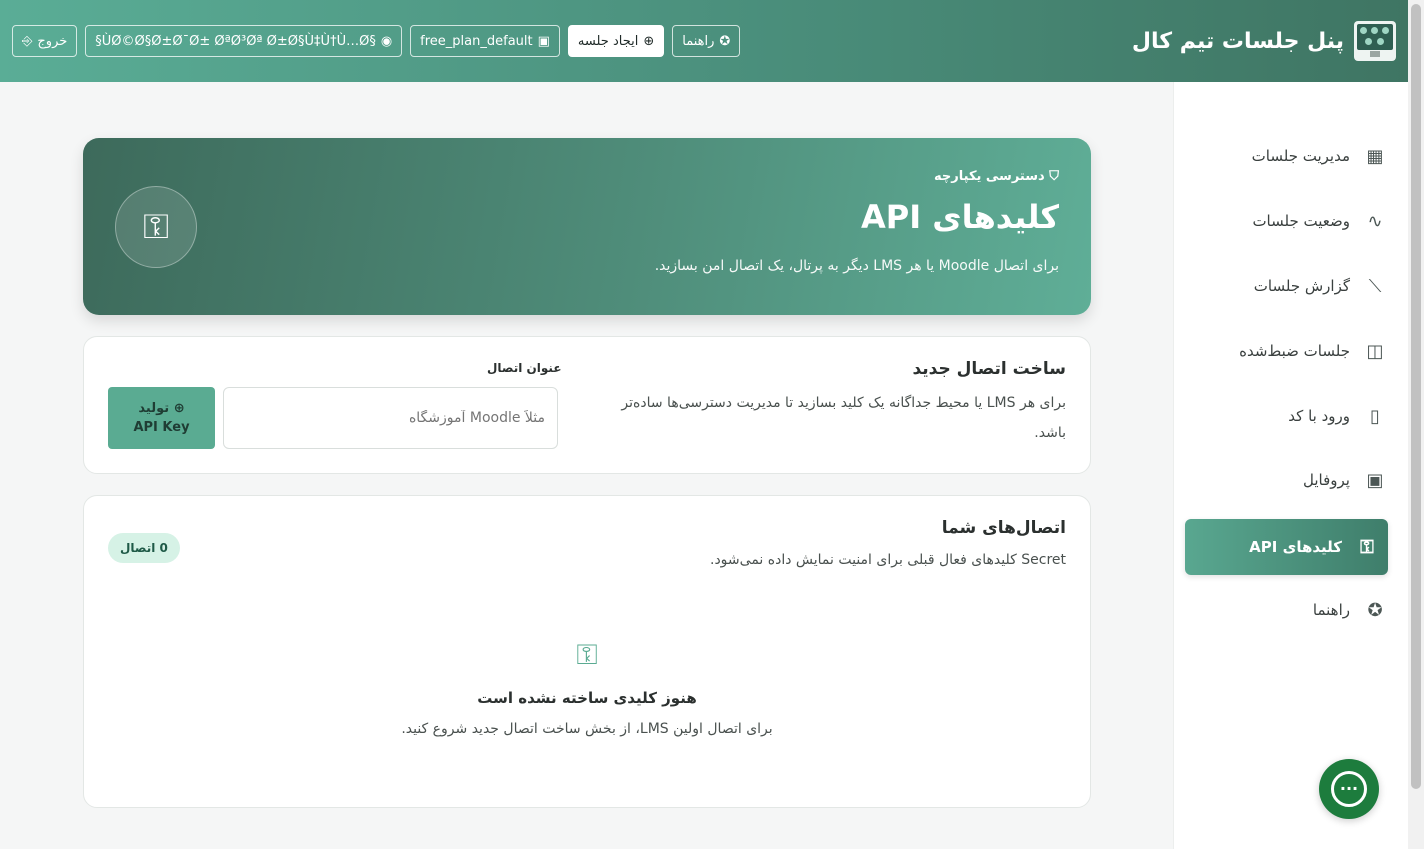 The width and height of the screenshot is (1424, 849). Describe the element at coordinates (52, 41) in the screenshot. I see `logout-label: خروج` at that location.